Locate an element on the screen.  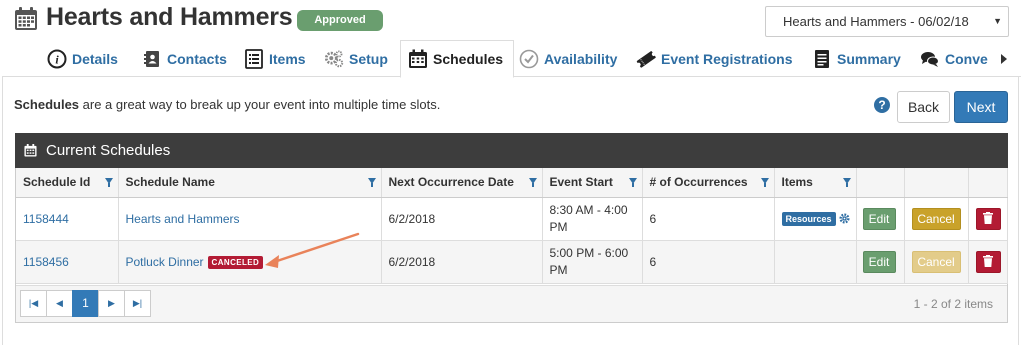
tab-label: Availability is located at coordinates (581, 58).